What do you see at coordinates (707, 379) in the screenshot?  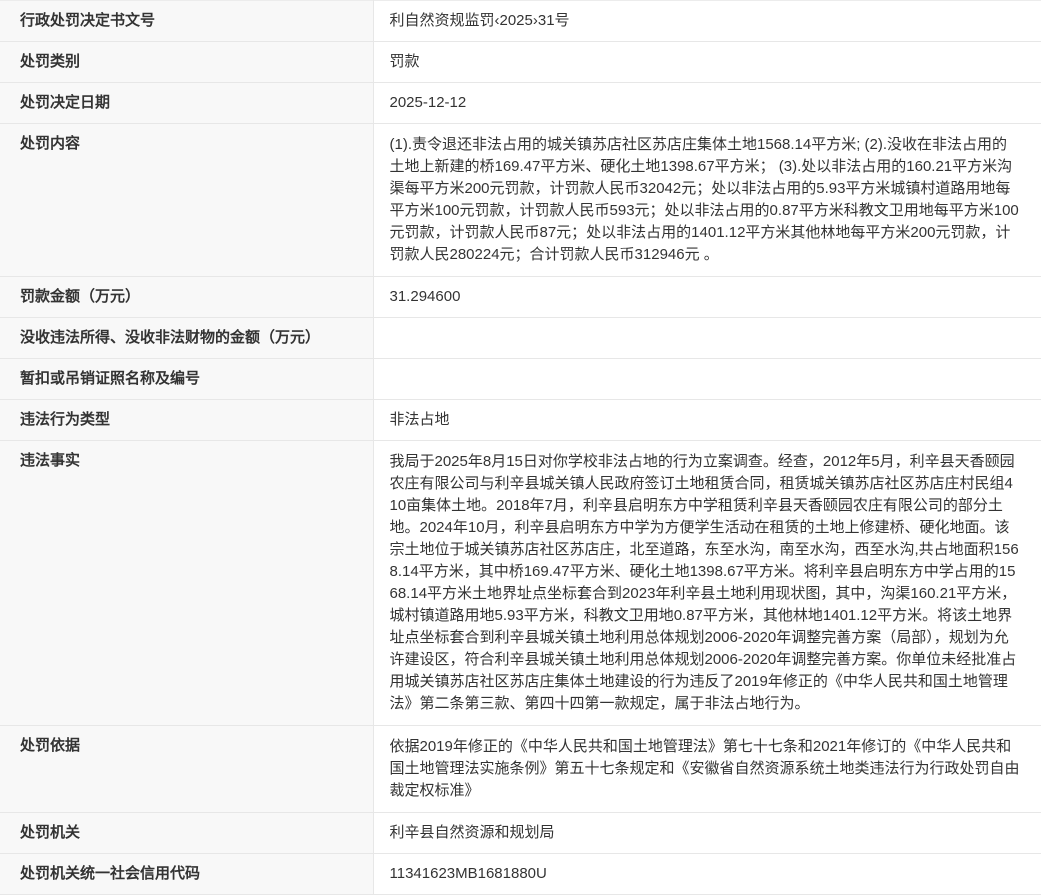 I see `row-value-license-suspension` at bounding box center [707, 379].